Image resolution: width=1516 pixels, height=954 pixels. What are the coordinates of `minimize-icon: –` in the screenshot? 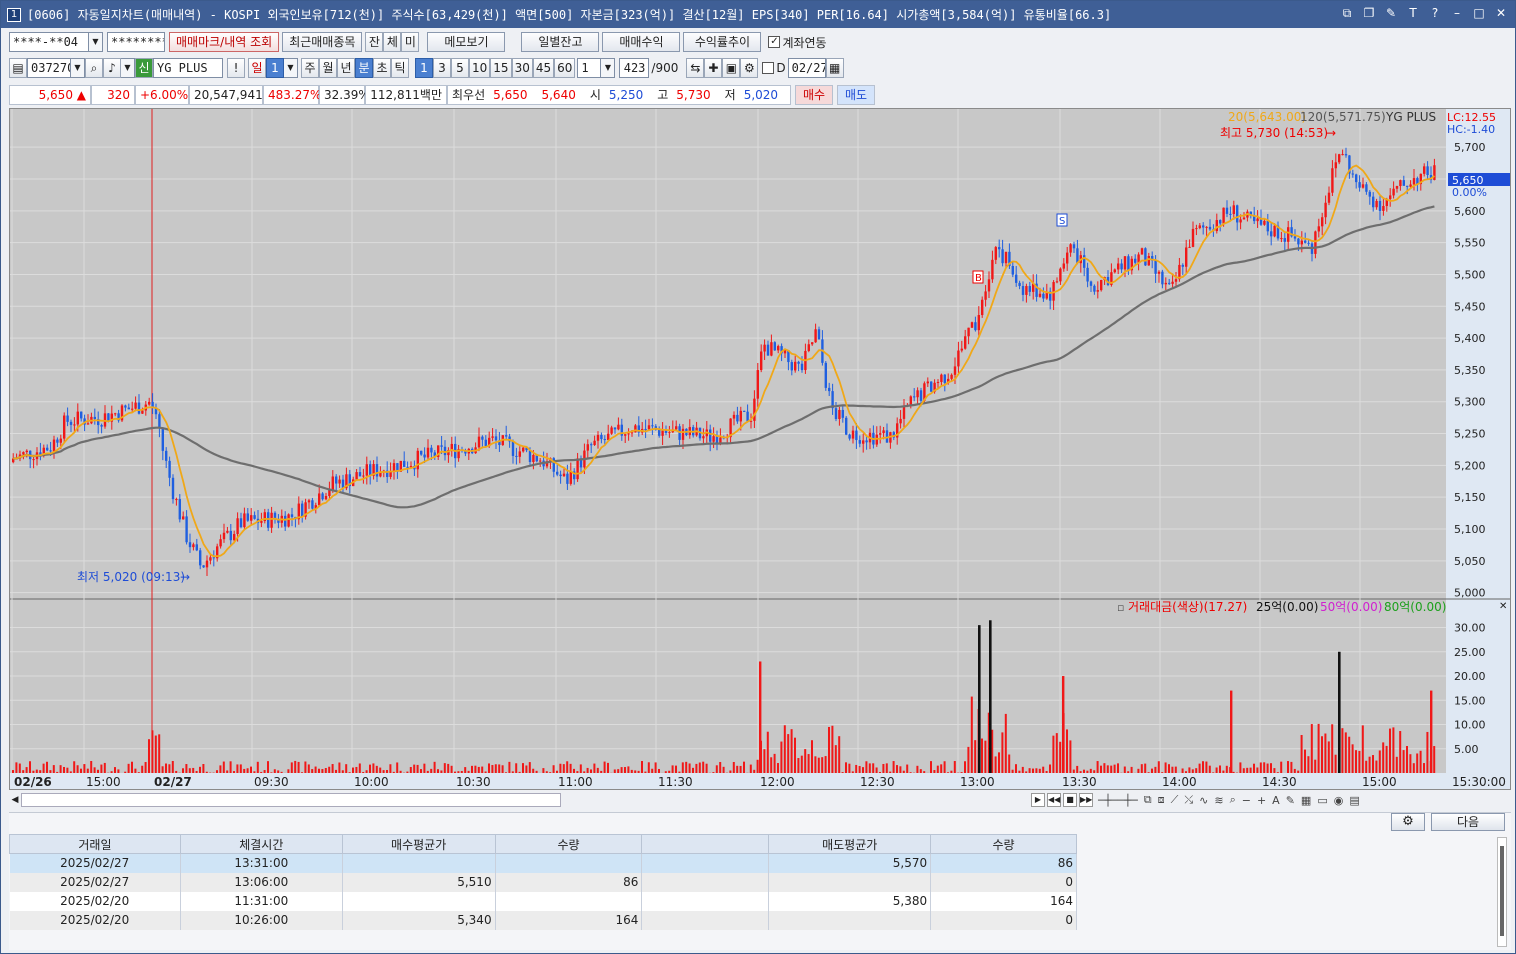 It's located at (1457, 13).